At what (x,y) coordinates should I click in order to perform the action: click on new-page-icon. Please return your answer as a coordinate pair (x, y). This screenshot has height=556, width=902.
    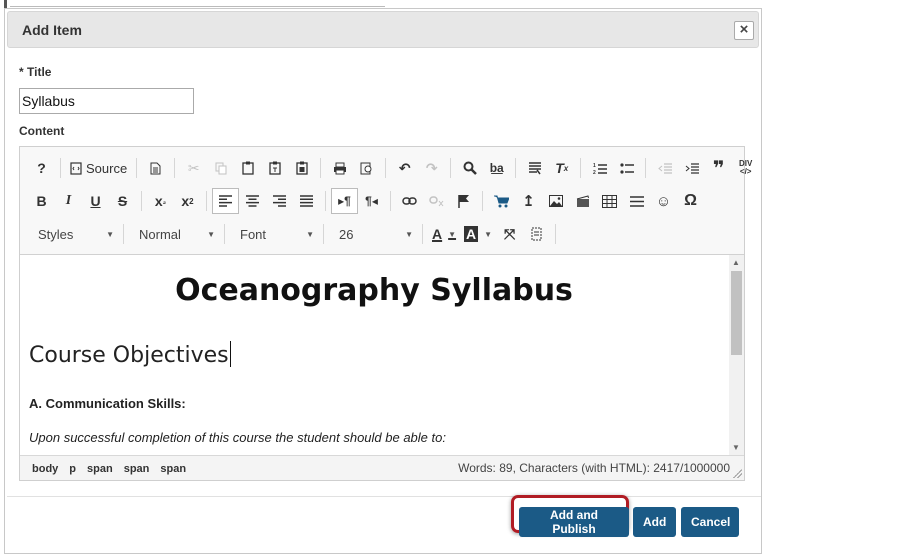
    Looking at the image, I should click on (155, 168).